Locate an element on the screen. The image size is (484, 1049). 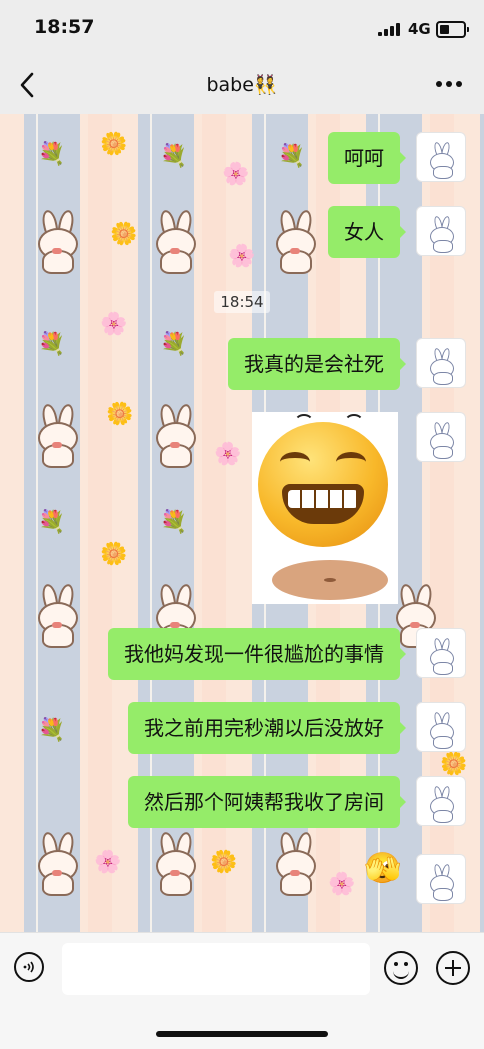
chat-title: babe👯 is located at coordinates (242, 85).